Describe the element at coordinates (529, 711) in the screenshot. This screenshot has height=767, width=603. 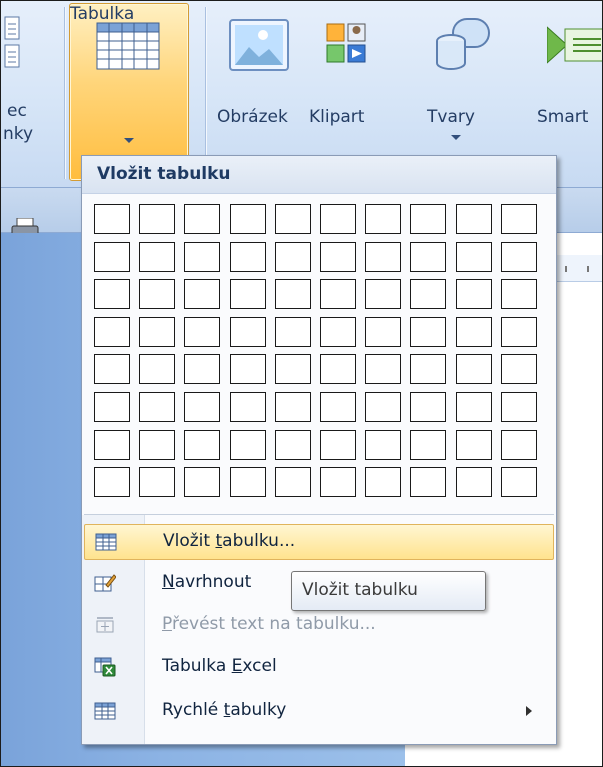
I see `chevron-right-icon` at that location.